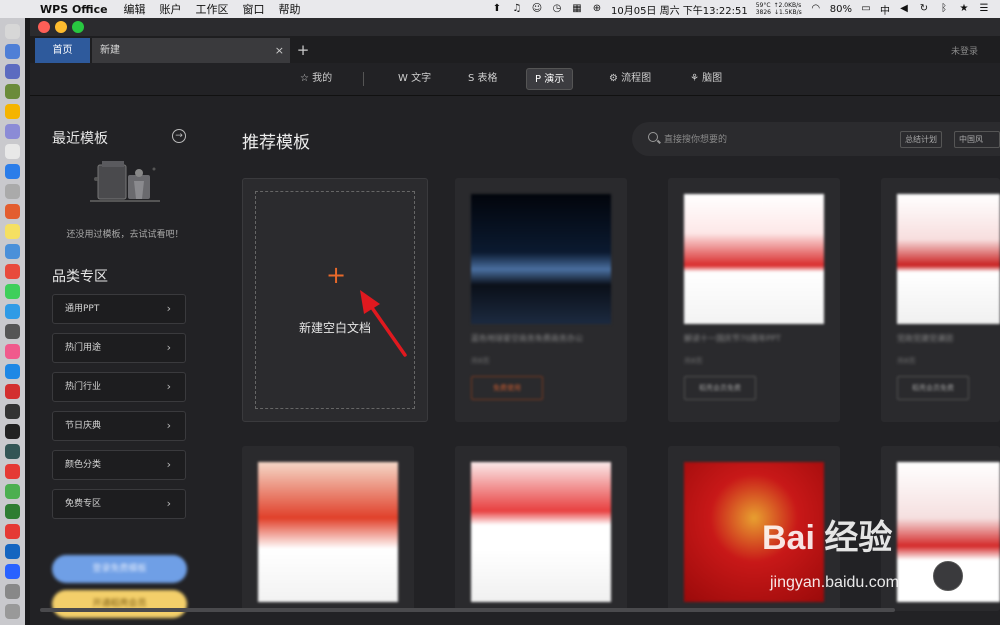  I want to click on menu-account: 账户, so click(171, 9).